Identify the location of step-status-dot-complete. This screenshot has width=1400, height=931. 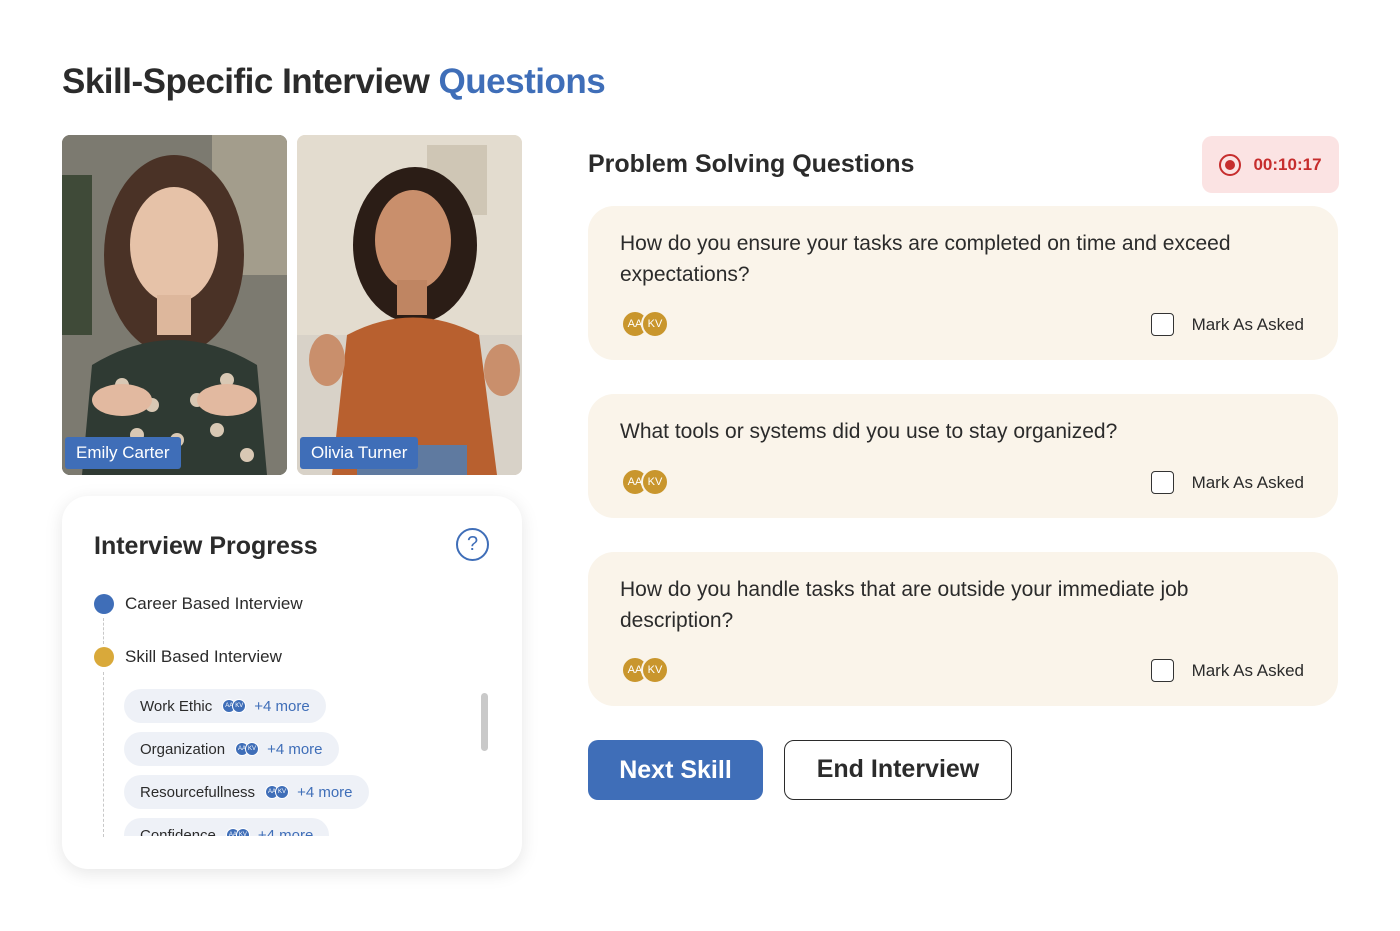
(104, 604).